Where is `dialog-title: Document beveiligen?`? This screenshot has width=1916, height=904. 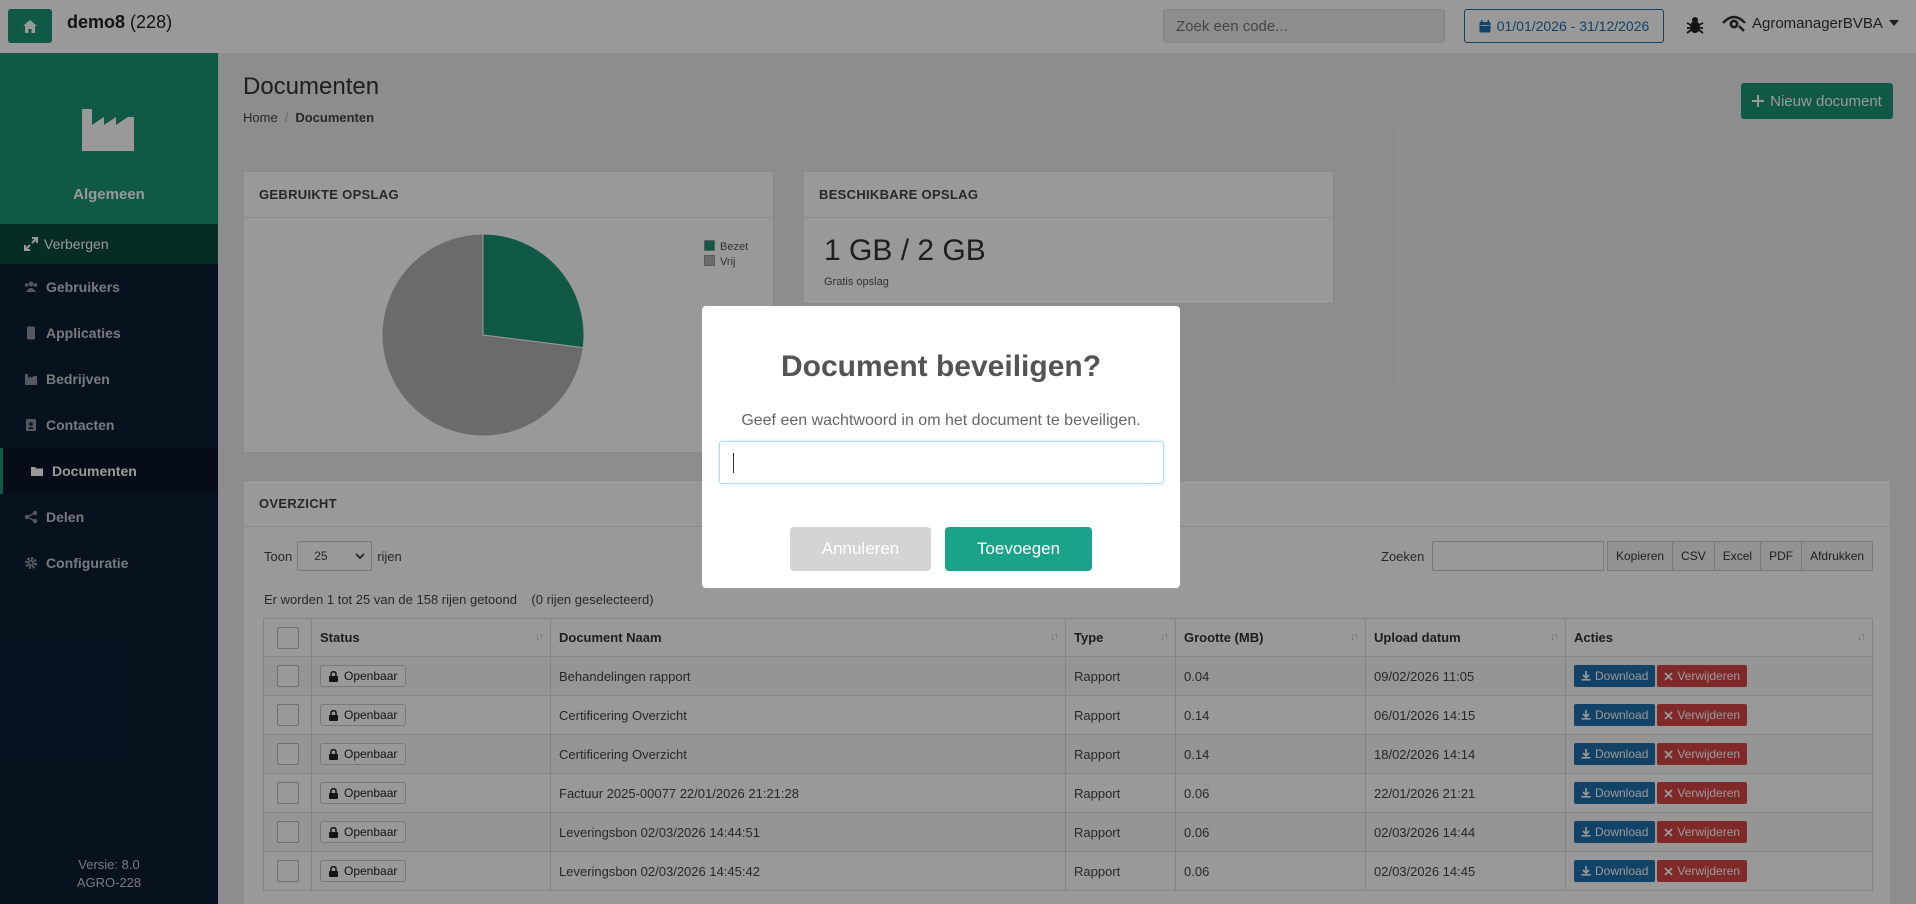
dialog-title: Document beveiligen? is located at coordinates (941, 366).